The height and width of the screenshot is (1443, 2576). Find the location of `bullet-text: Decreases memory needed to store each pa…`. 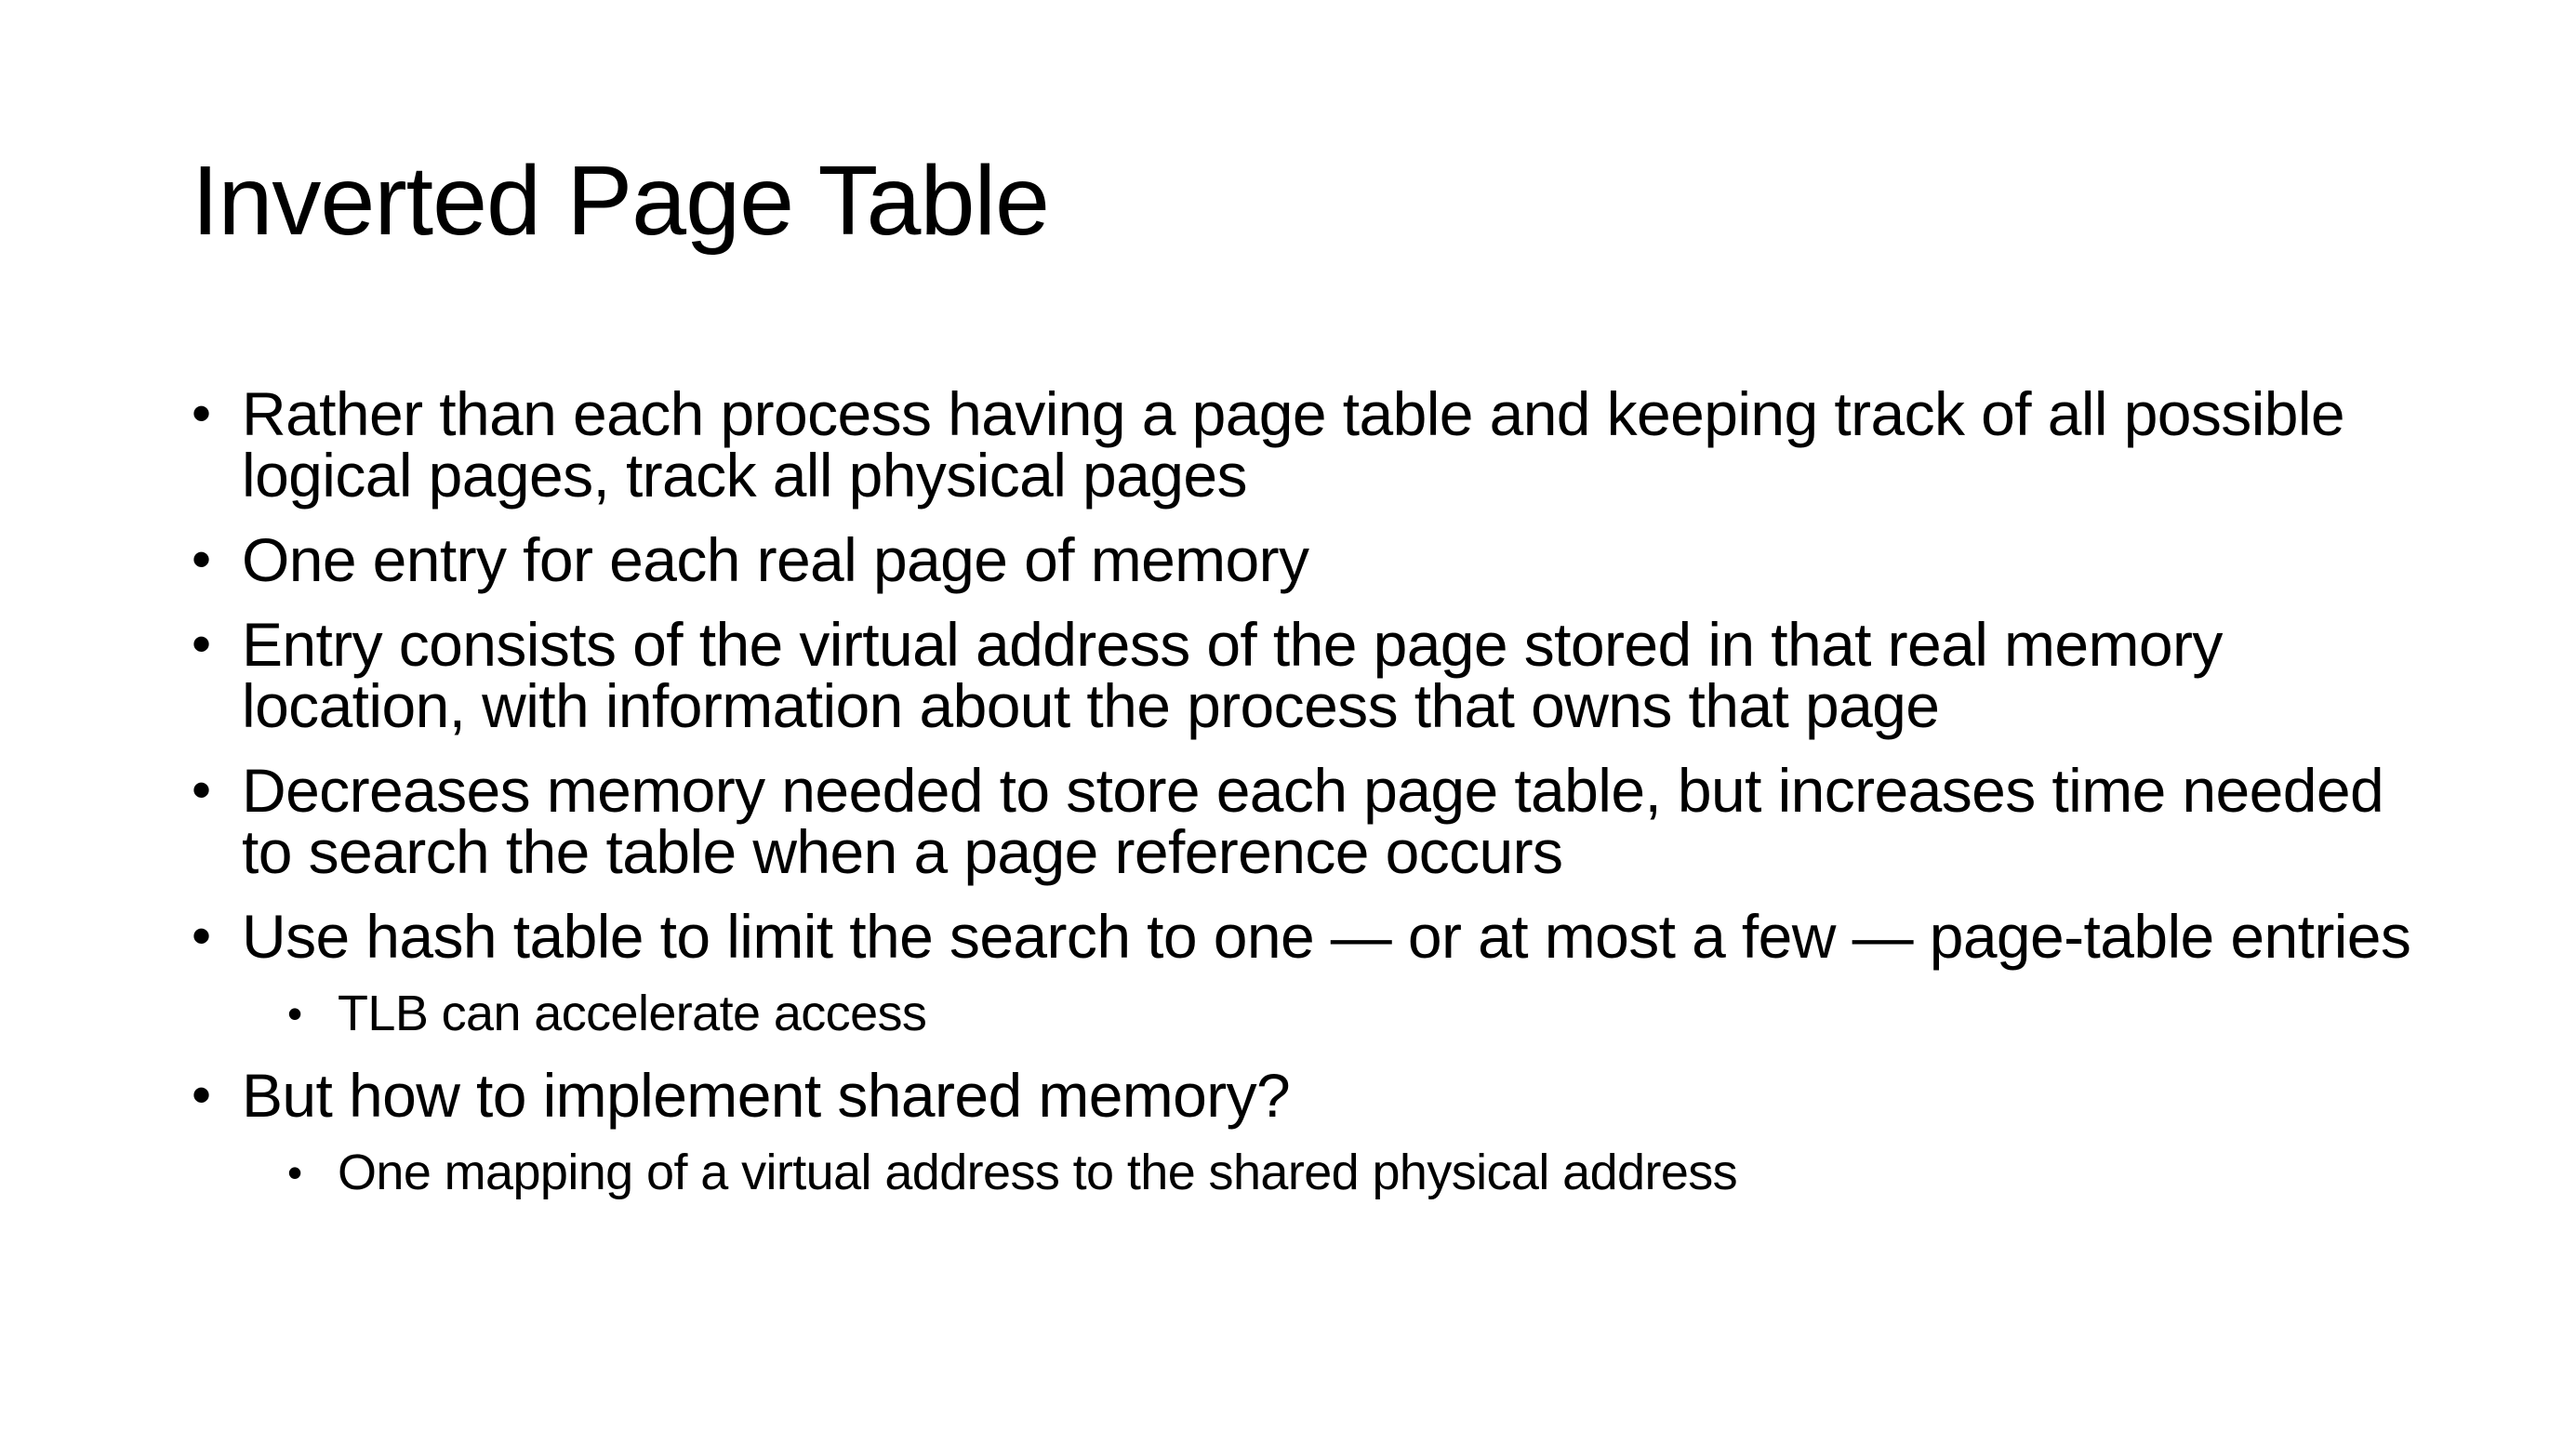

bullet-text: Decreases memory needed to store each pa… is located at coordinates (1313, 821).